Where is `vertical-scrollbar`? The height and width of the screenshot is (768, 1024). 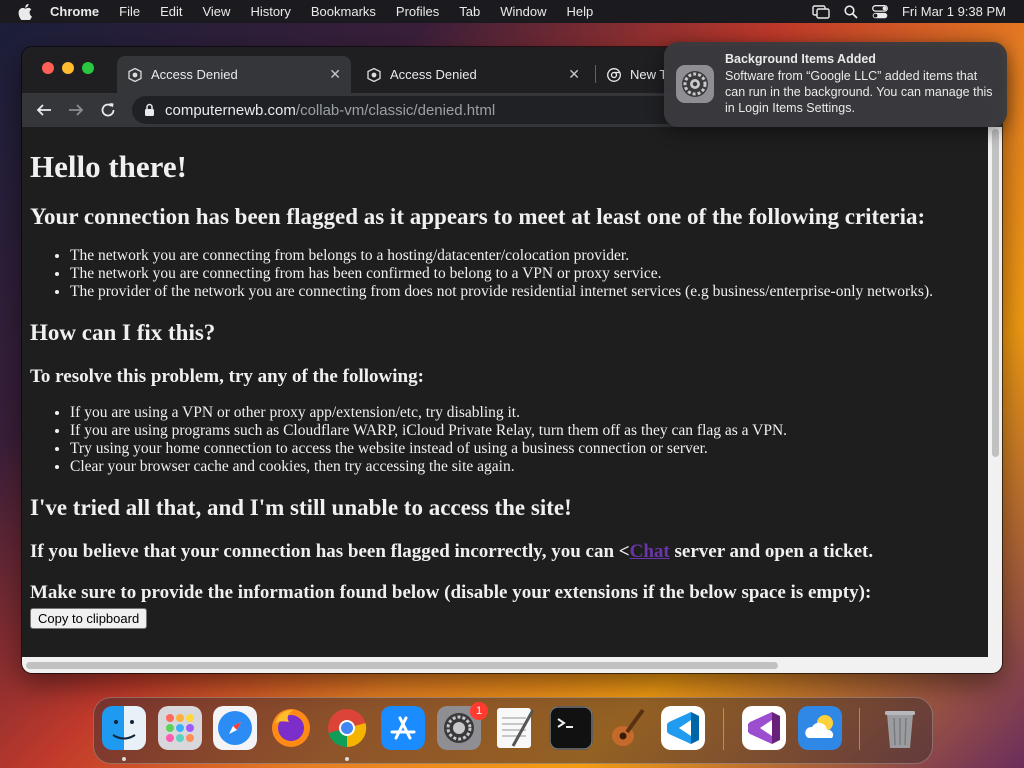 vertical-scrollbar is located at coordinates (995, 392).